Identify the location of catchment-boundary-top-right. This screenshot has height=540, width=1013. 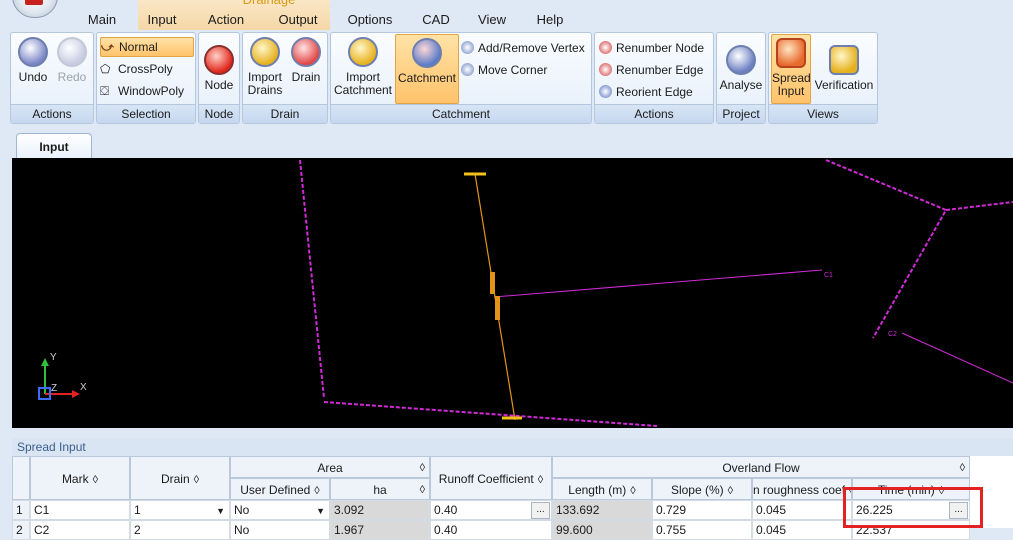
(979, 206).